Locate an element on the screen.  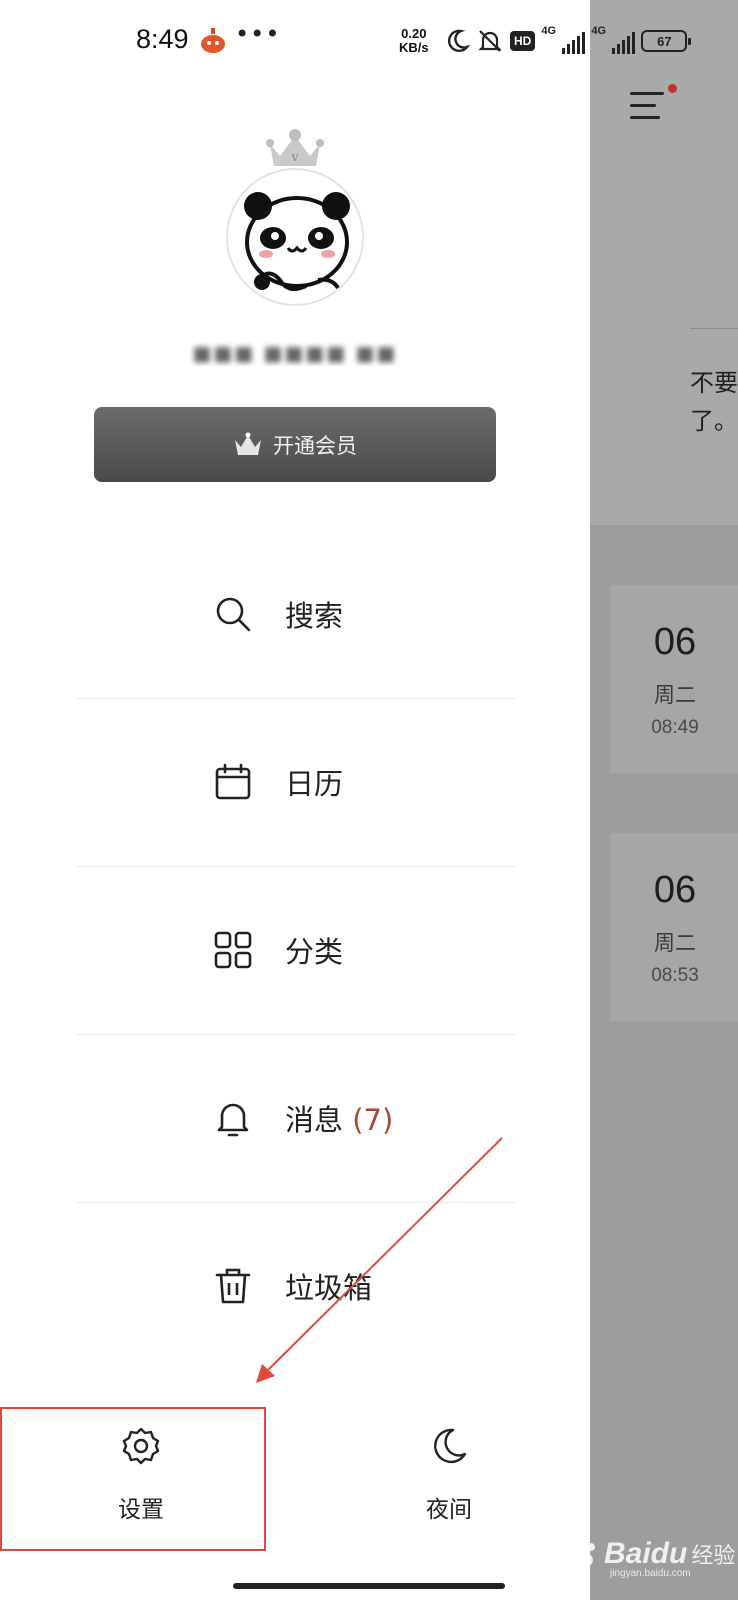
vip-crown-icon is located at coordinates (248, 443).